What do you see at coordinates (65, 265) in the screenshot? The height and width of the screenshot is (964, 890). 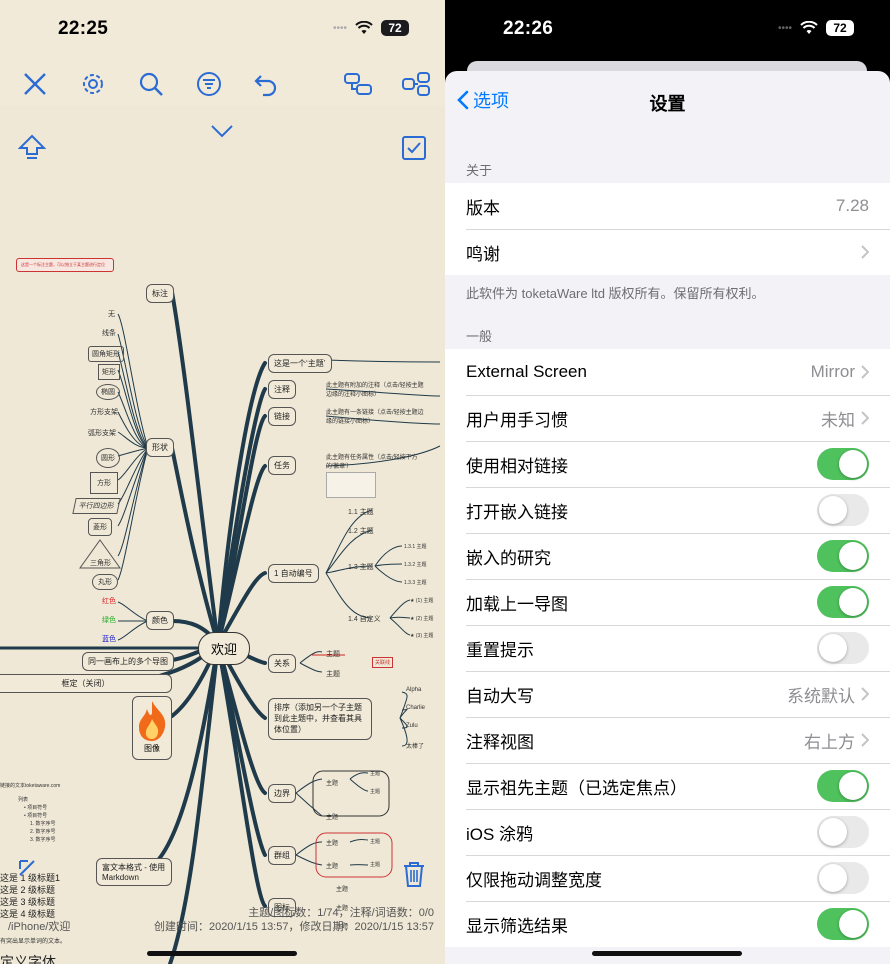 I see `callout-node: 这是一个标注主题，可以独立于某主题进行定位` at bounding box center [65, 265].